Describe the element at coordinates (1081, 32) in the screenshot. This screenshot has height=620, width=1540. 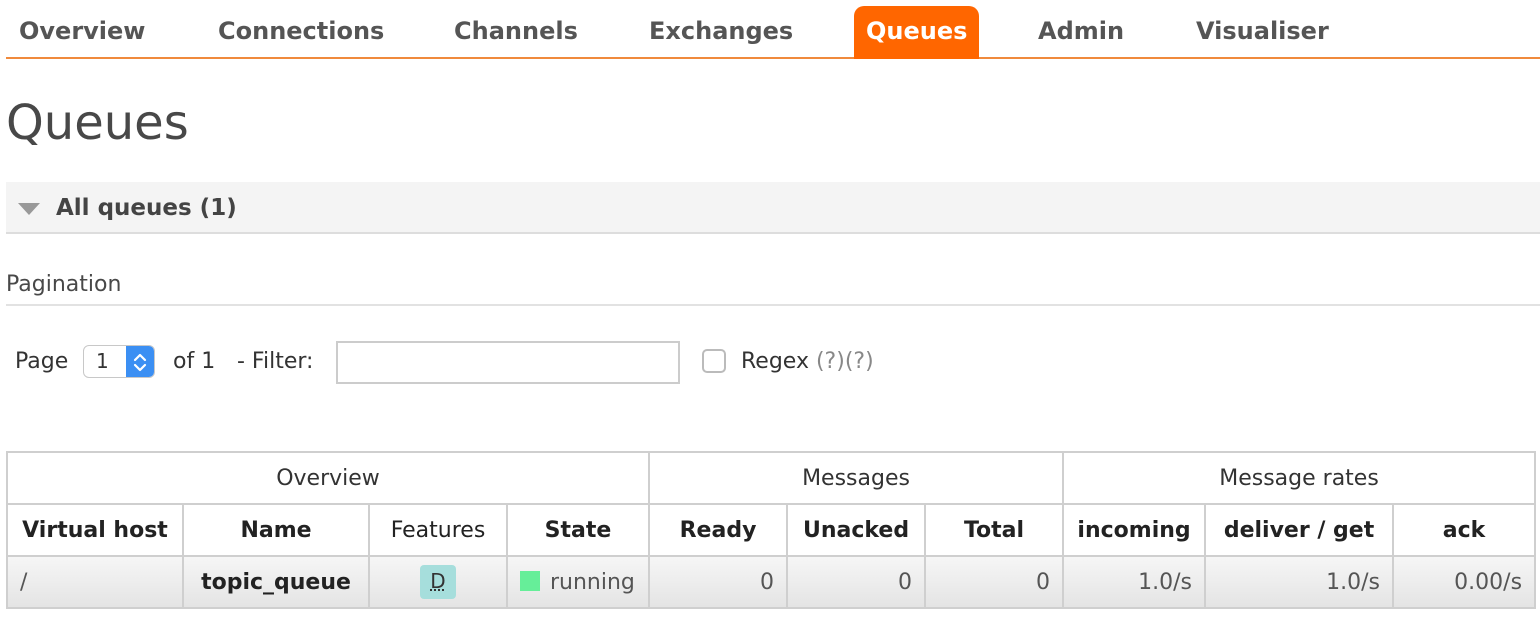
I see `tab-admin: Admin` at that location.